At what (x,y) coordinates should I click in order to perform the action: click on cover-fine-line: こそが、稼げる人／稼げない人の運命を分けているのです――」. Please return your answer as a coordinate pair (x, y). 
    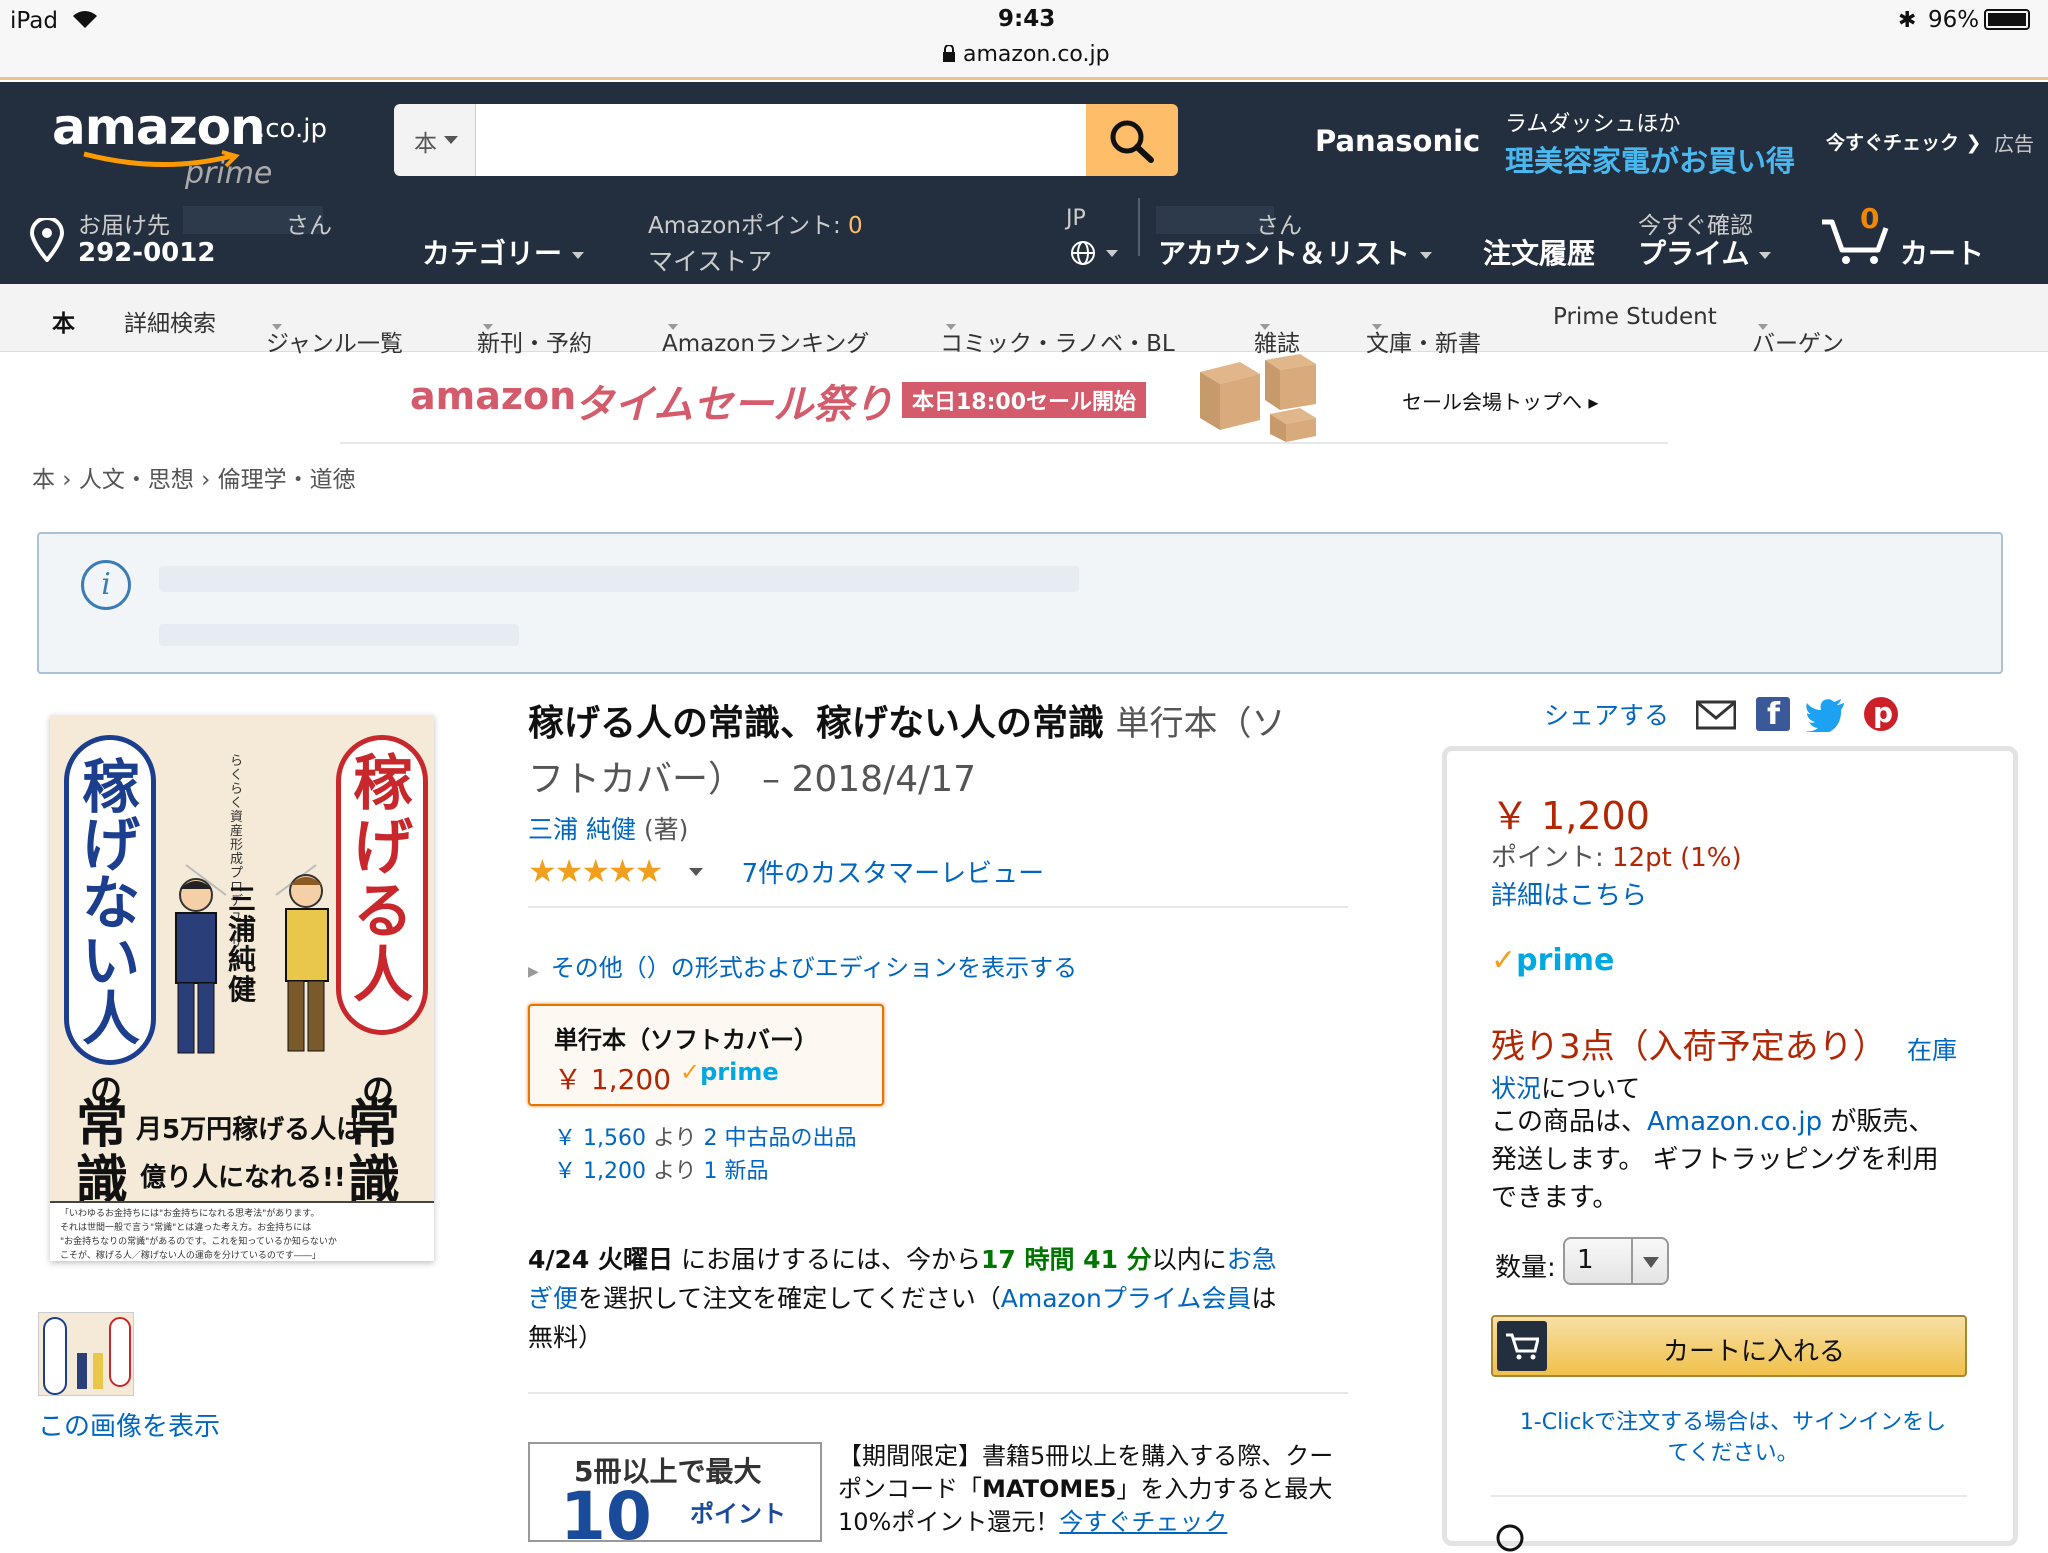
    Looking at the image, I should click on (190, 1256).